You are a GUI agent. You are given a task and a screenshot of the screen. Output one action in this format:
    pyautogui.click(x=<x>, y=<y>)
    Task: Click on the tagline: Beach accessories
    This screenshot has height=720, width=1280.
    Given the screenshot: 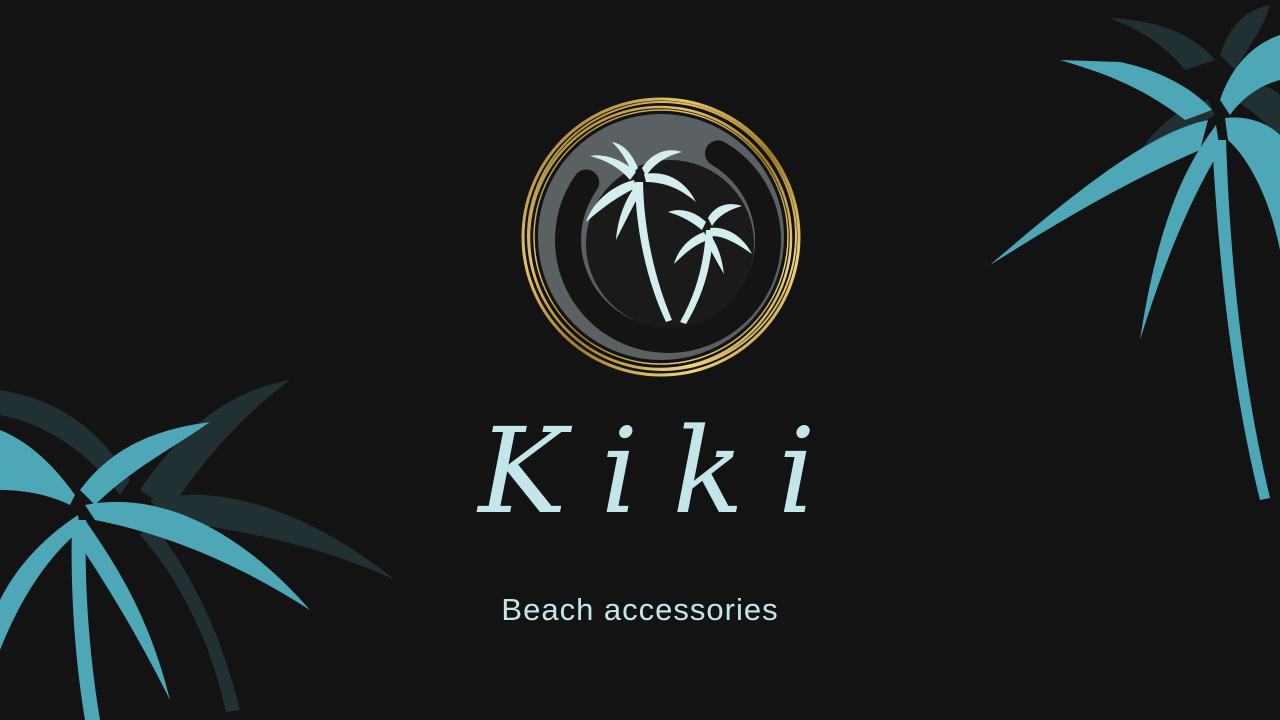 What is the action you would take?
    pyautogui.click(x=640, y=609)
    